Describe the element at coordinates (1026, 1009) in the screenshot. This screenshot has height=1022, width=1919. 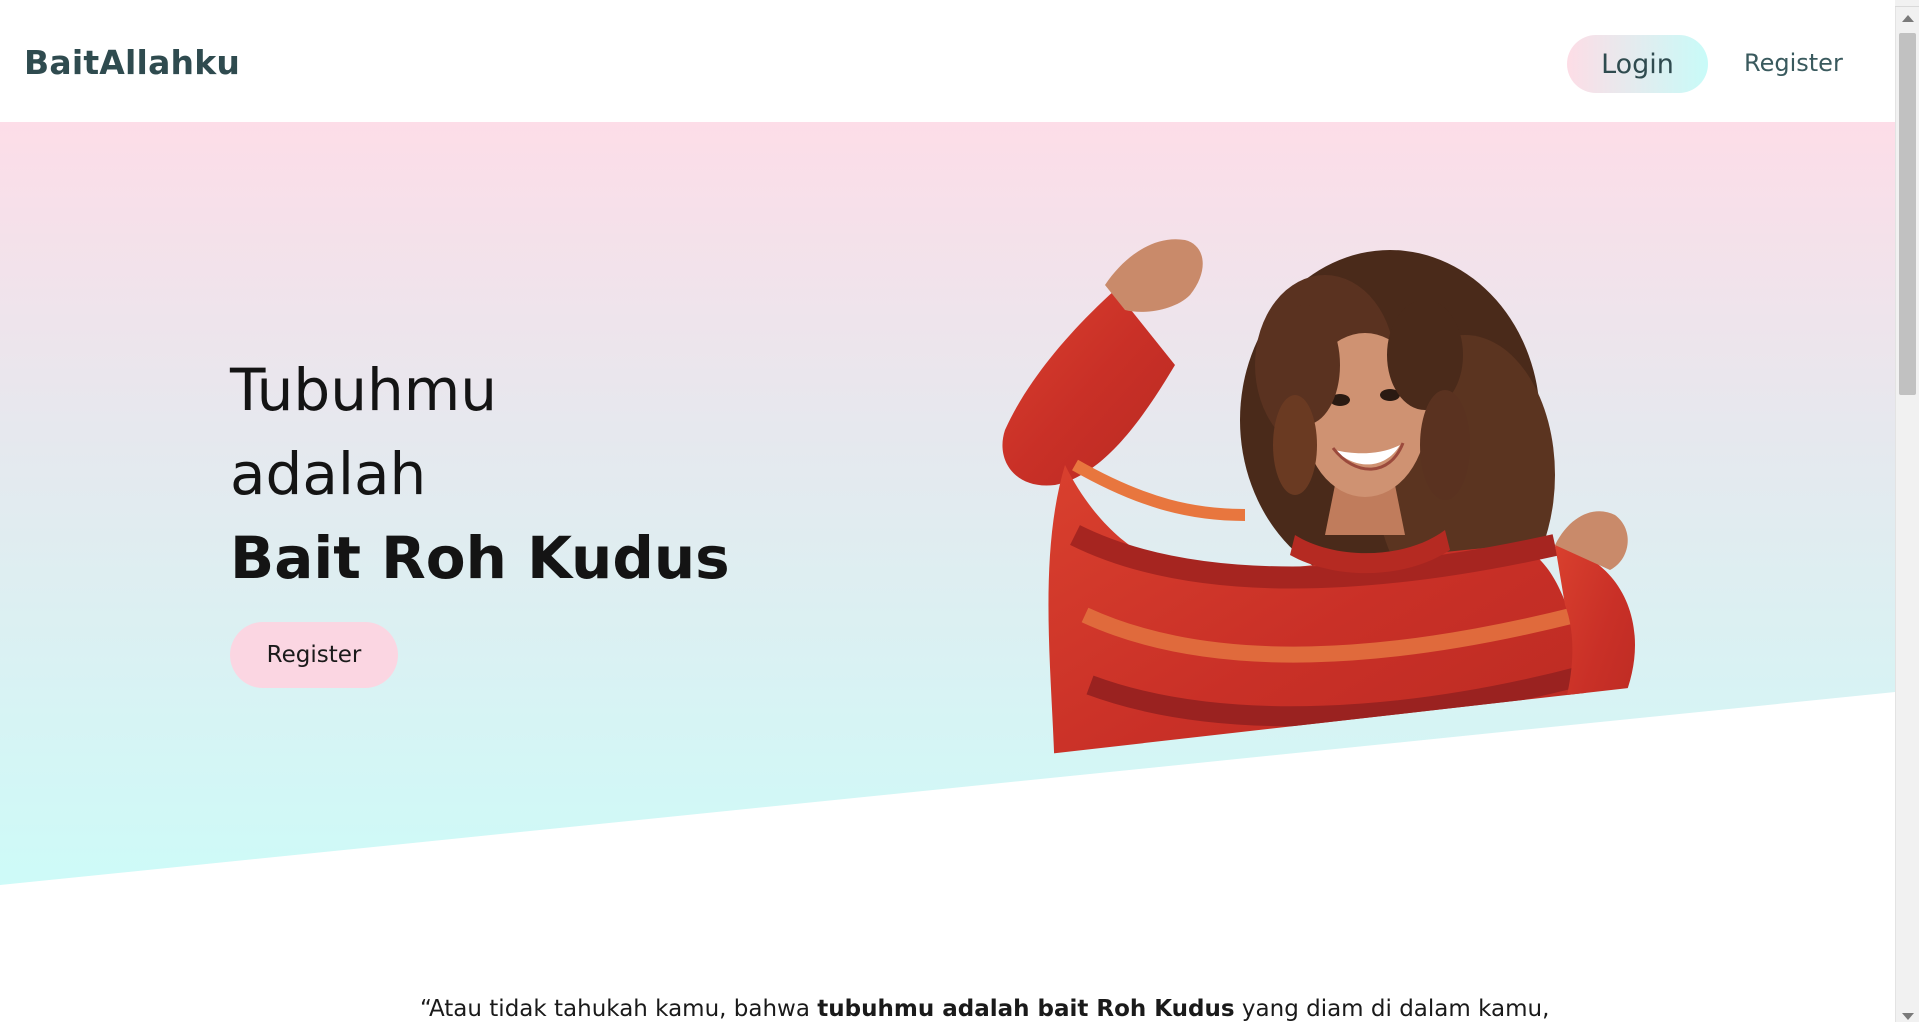
I see `quote-bold: tubuhmu adalah bait Roh Kudus` at that location.